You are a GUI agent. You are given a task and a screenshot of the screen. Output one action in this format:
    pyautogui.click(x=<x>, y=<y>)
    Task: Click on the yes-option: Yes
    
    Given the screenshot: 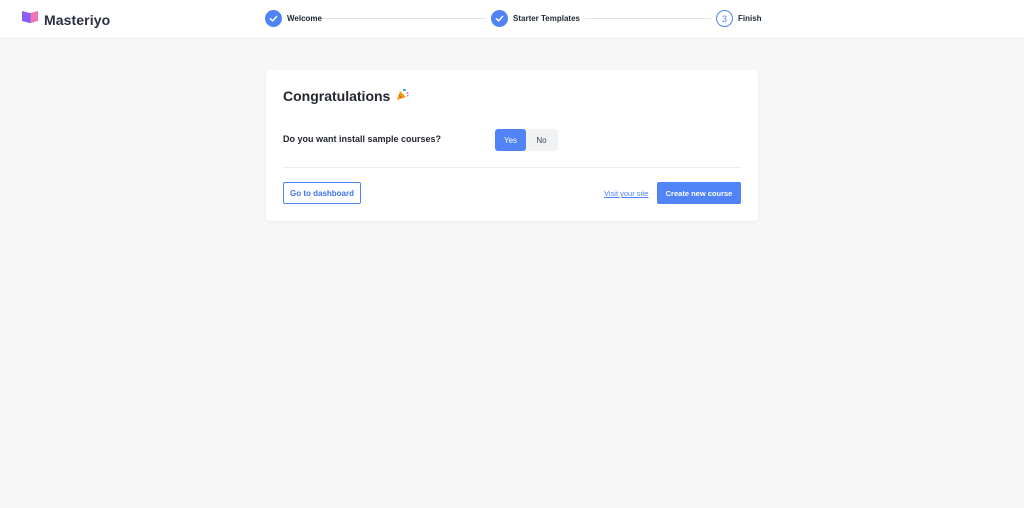 What is the action you would take?
    pyautogui.click(x=510, y=140)
    